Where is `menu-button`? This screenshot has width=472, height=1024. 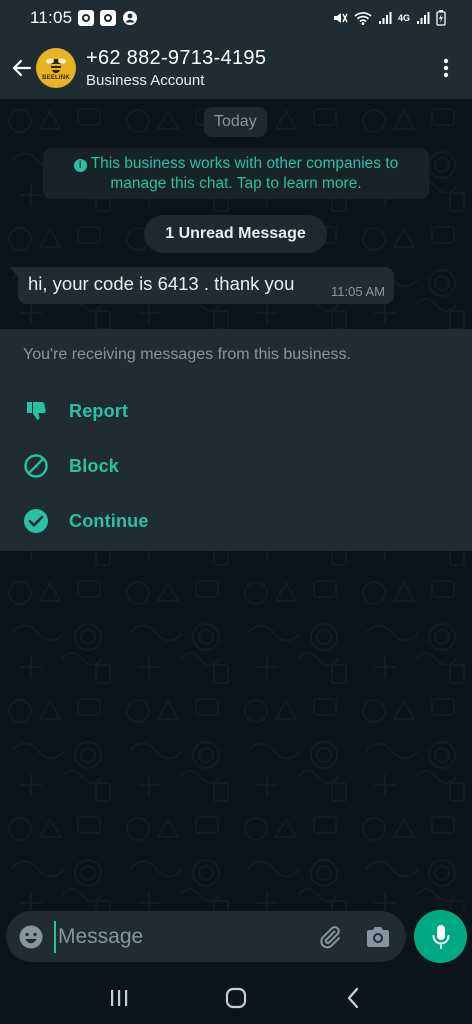 menu-button is located at coordinates (446, 68).